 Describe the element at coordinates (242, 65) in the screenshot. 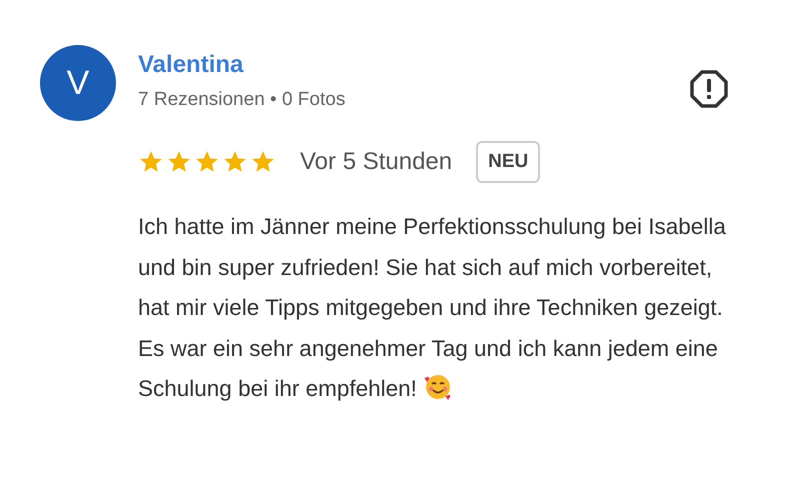

I see `author-name: Valentina` at that location.